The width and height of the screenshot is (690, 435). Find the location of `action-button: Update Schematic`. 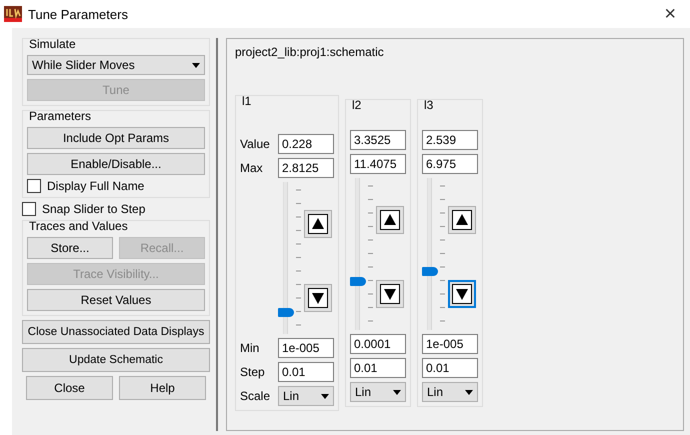

action-button: Update Schematic is located at coordinates (116, 360).